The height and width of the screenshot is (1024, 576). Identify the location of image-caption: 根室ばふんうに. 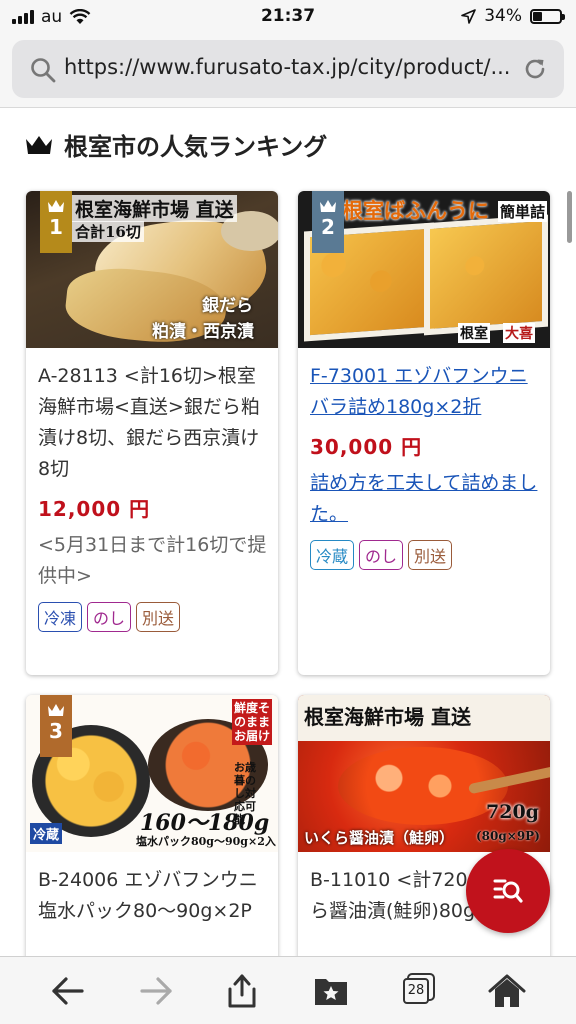
(415, 210).